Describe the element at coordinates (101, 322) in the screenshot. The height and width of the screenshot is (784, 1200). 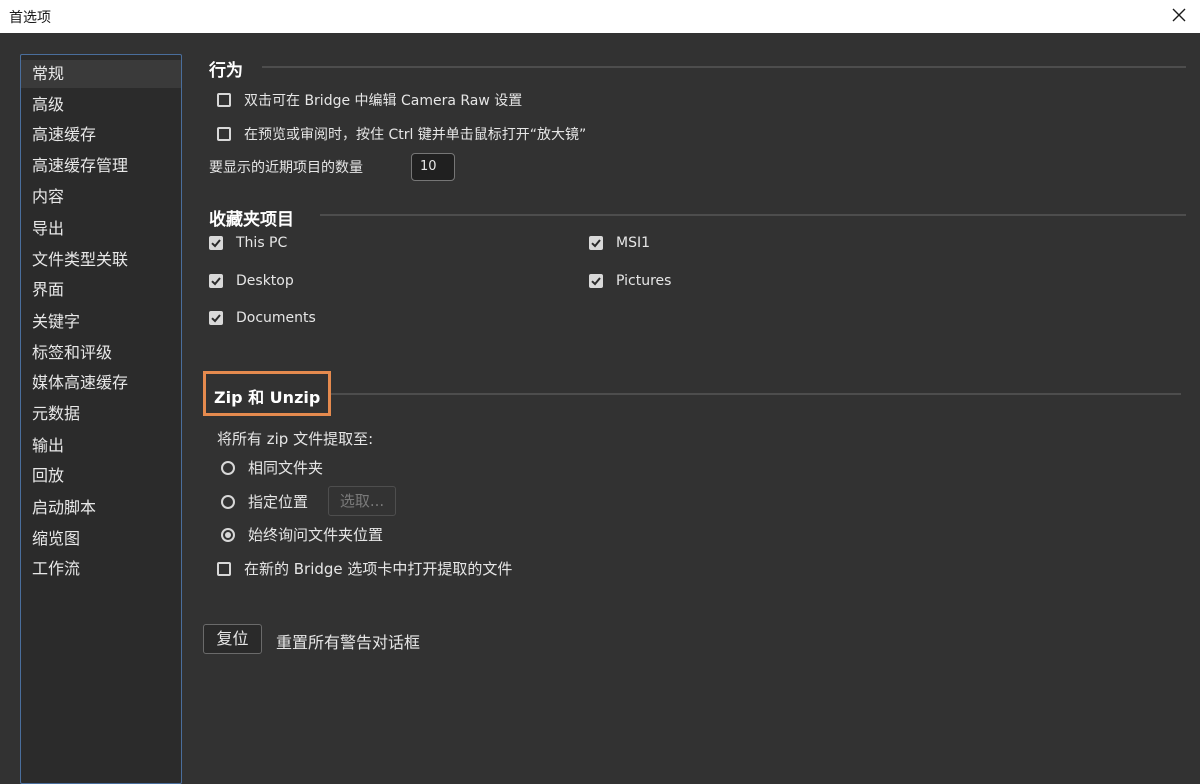
I see `sidebar-item-keywords: 关键字` at that location.